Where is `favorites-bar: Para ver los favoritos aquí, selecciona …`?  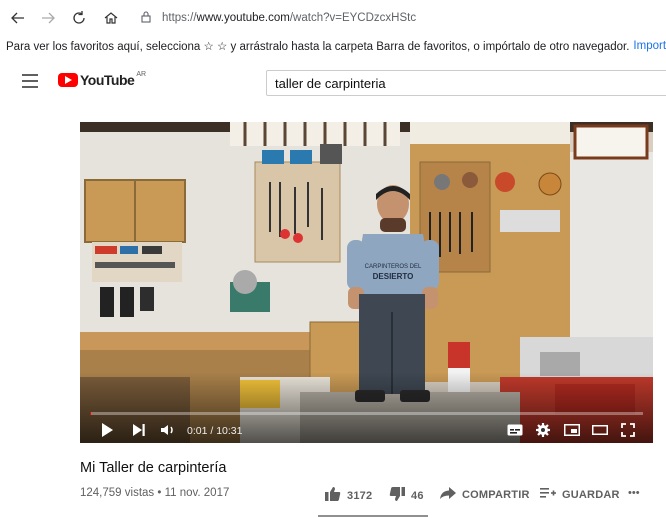
favorites-bar: Para ver los favoritos aquí, selecciona … is located at coordinates (333, 46).